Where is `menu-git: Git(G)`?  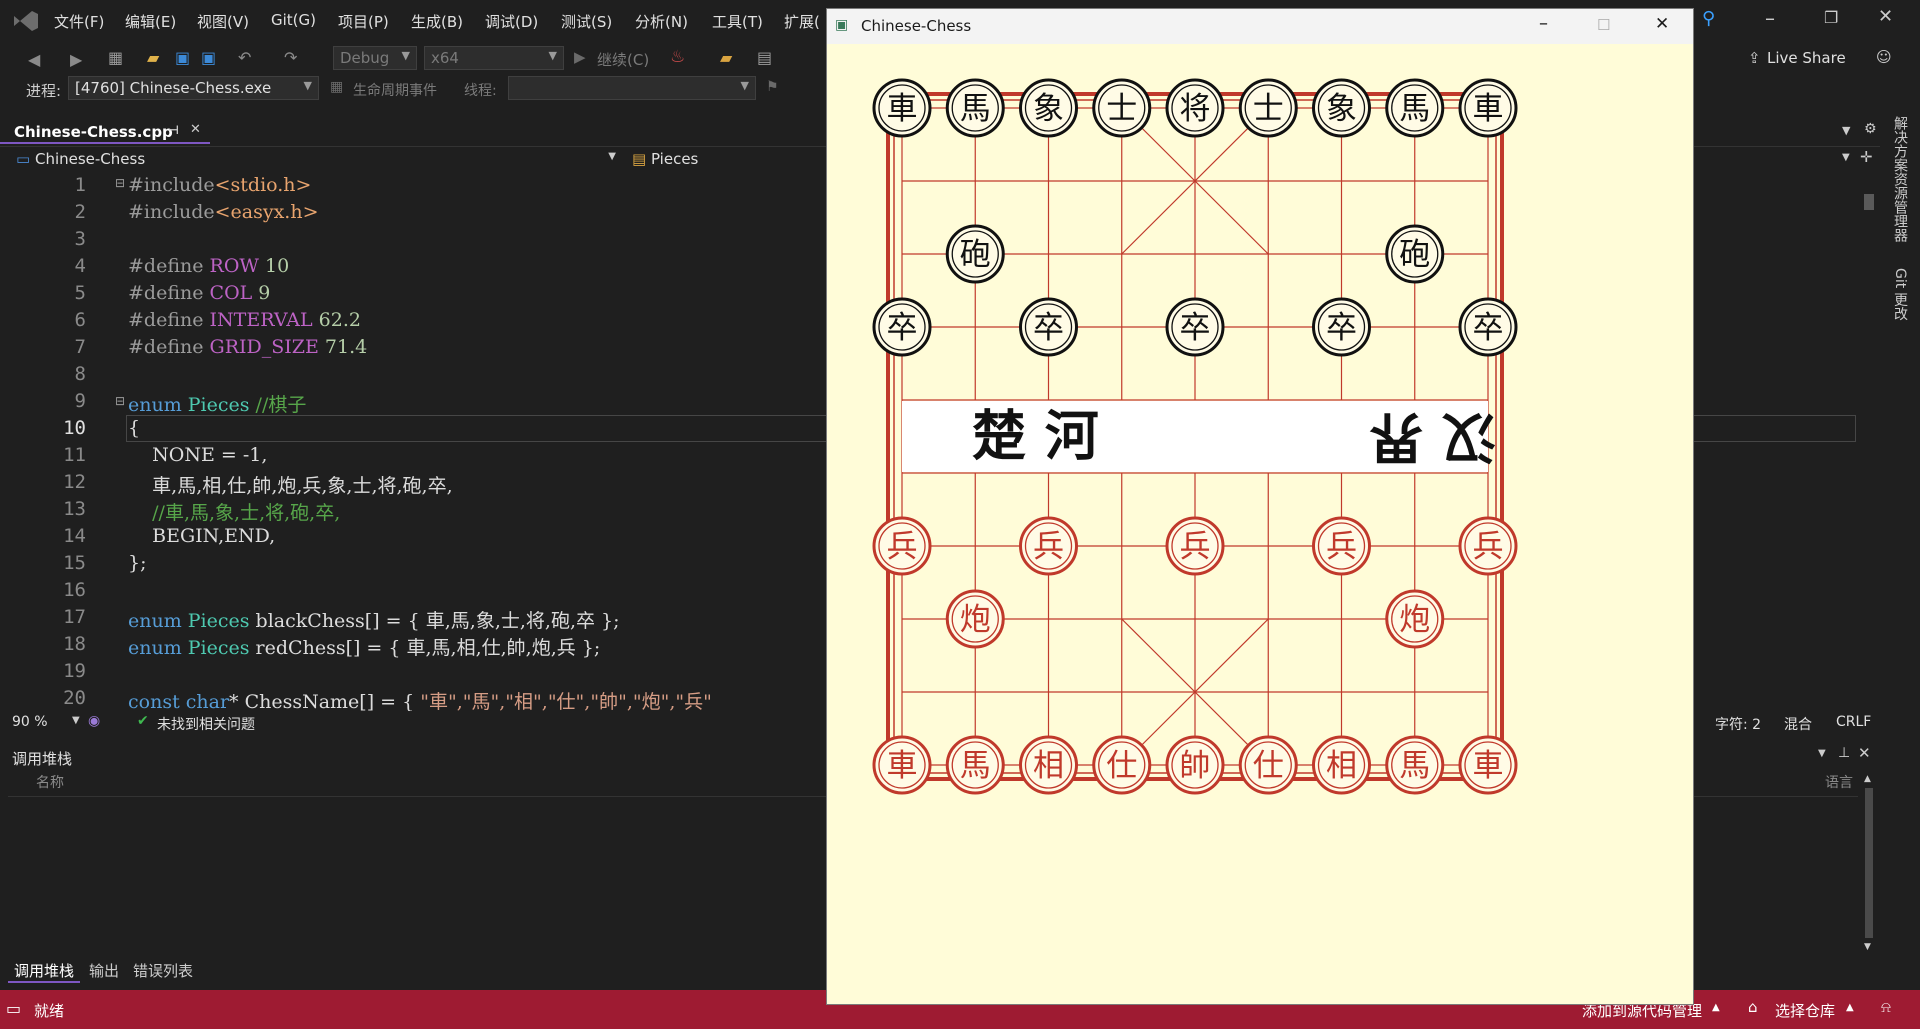
menu-git: Git(G) is located at coordinates (293, 20).